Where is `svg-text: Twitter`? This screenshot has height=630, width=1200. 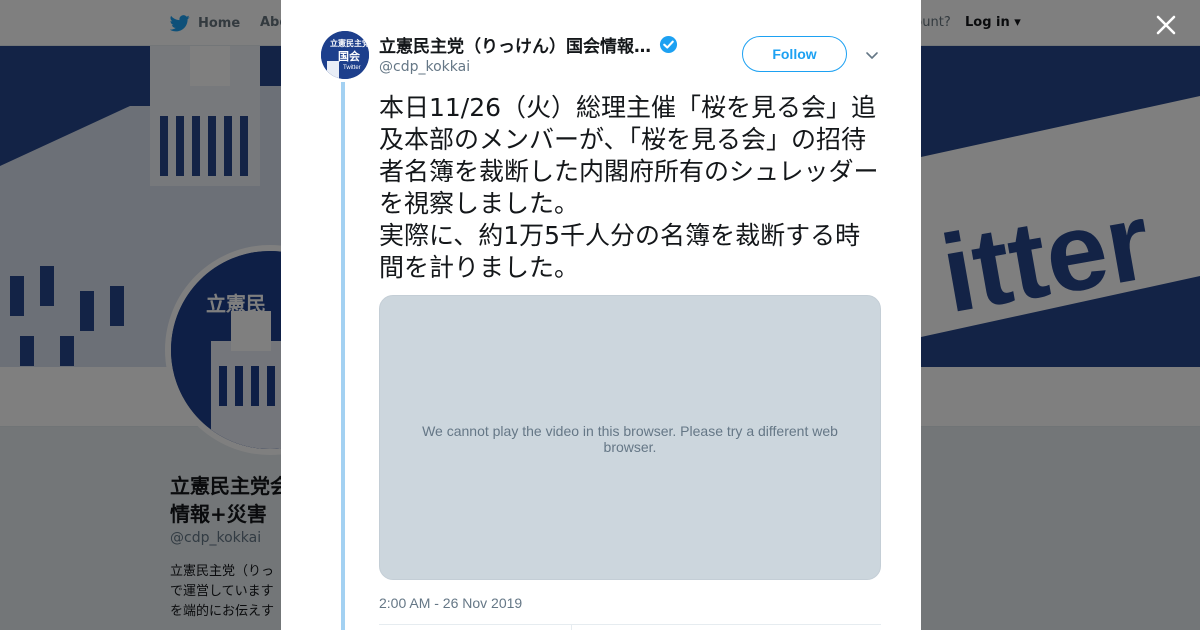 svg-text: Twitter is located at coordinates (352, 68).